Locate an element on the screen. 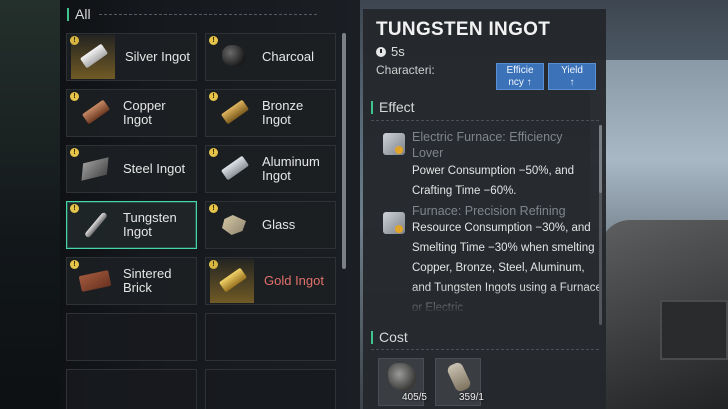 The height and width of the screenshot is (409, 728). item-tungsten-ingot: ! Tungsten Ingot is located at coordinates (131, 225).